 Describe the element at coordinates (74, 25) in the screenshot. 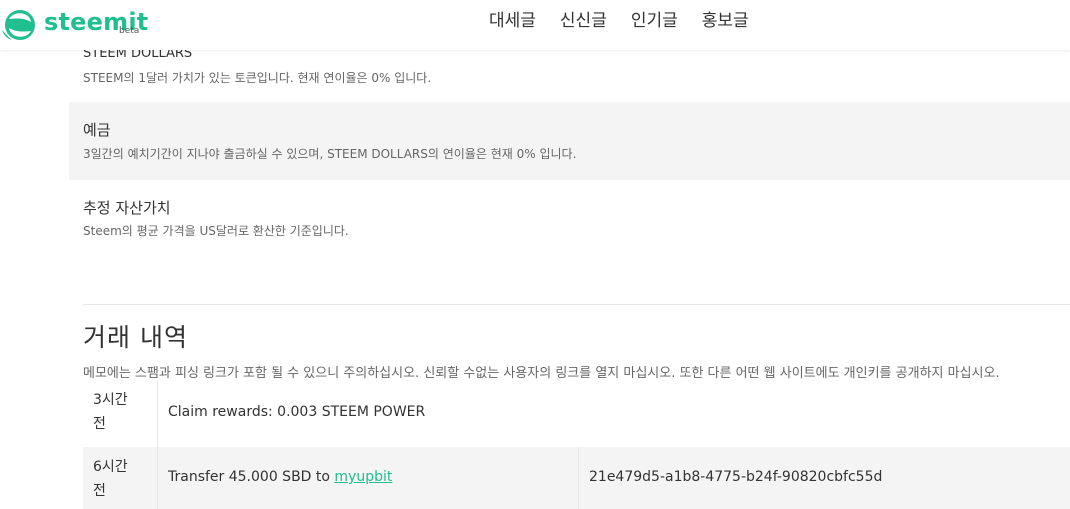

I see `steemit-logo: steemit` at that location.